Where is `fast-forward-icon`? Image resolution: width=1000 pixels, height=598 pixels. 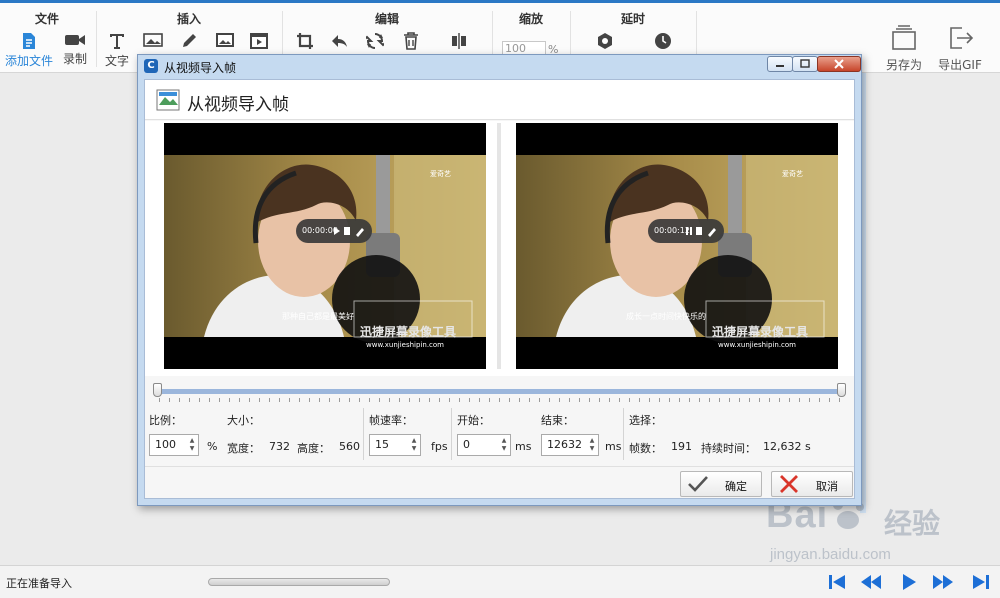 fast-forward-icon is located at coordinates (943, 582).